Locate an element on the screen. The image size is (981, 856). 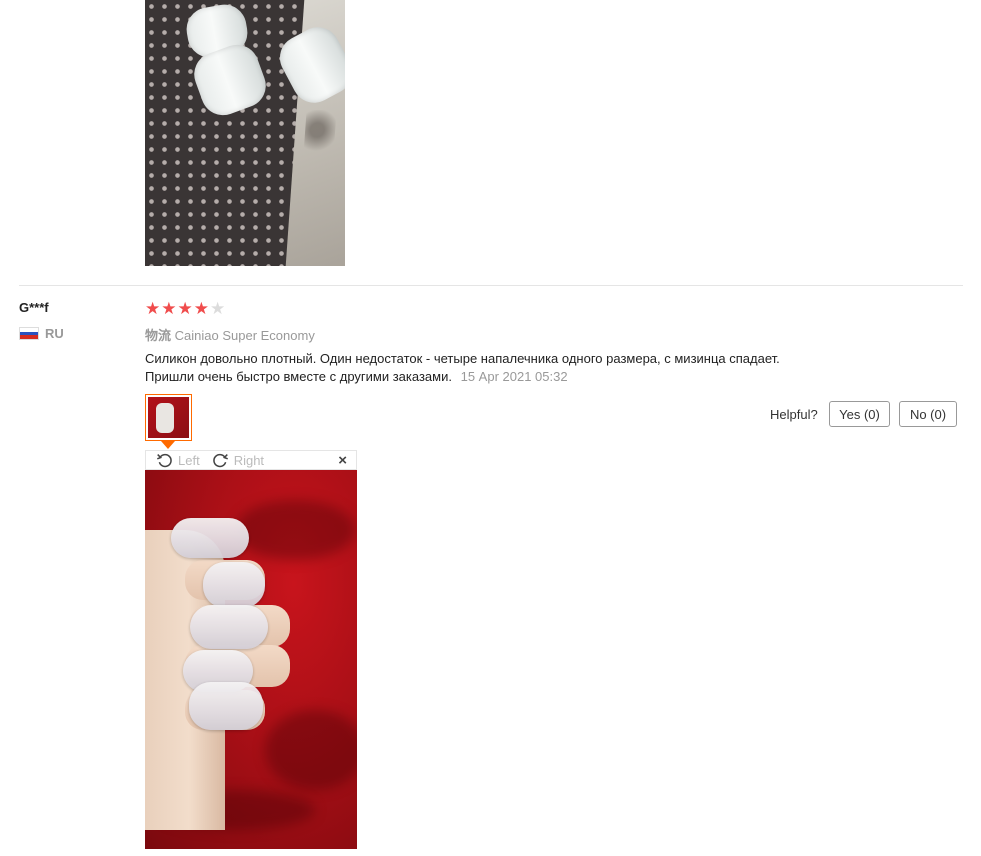
review-photo-thumbnail is located at coordinates (168, 417).